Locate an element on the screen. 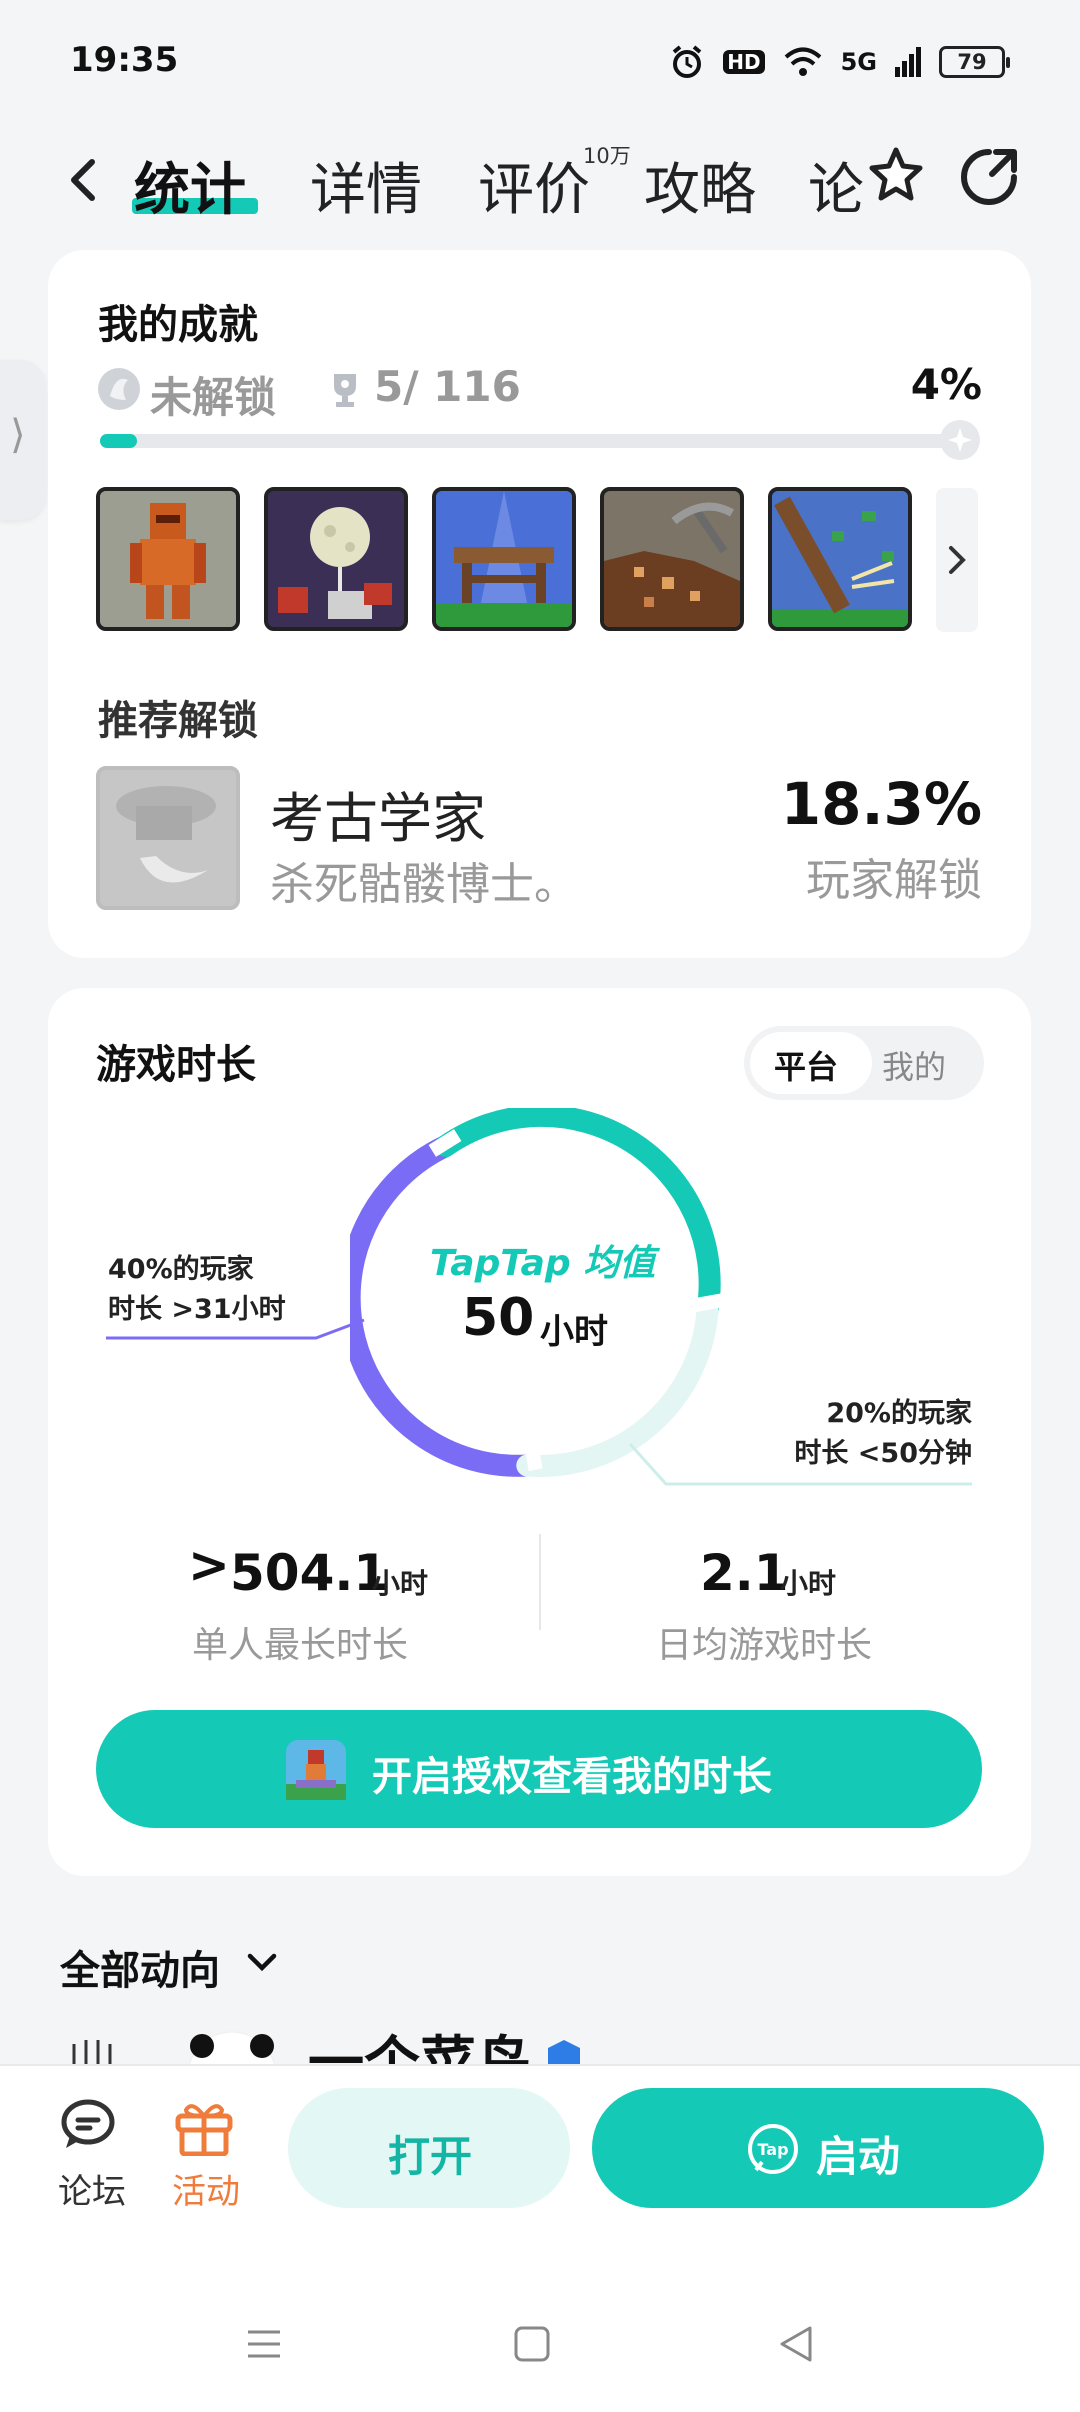 Image resolution: width=1080 pixels, height=2412 pixels. open-button-label: 打开 is located at coordinates (430, 2156).